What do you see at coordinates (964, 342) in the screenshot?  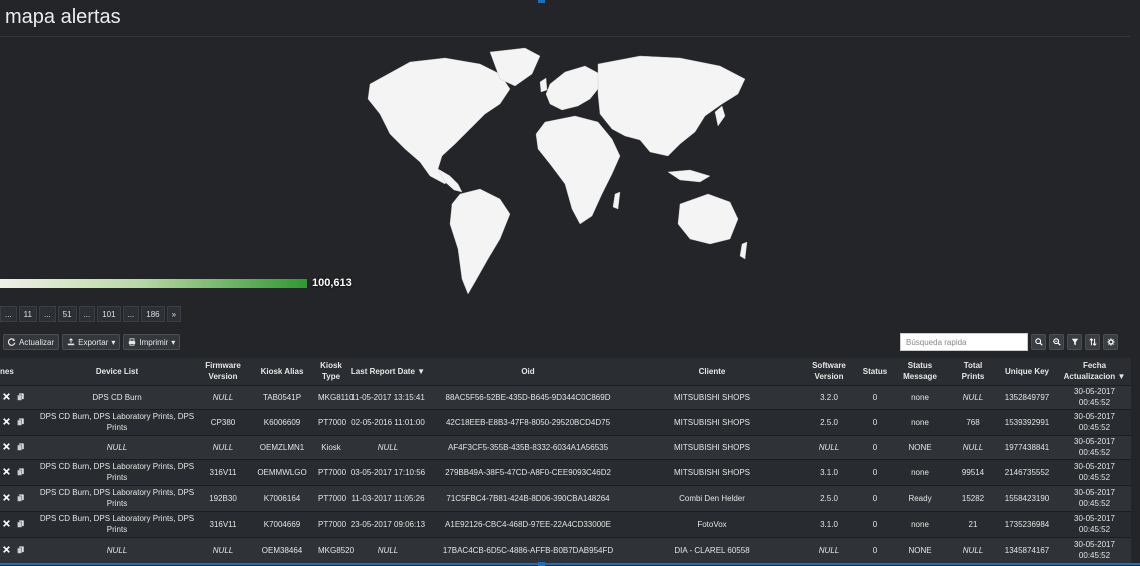 I see `quick-search-input` at bounding box center [964, 342].